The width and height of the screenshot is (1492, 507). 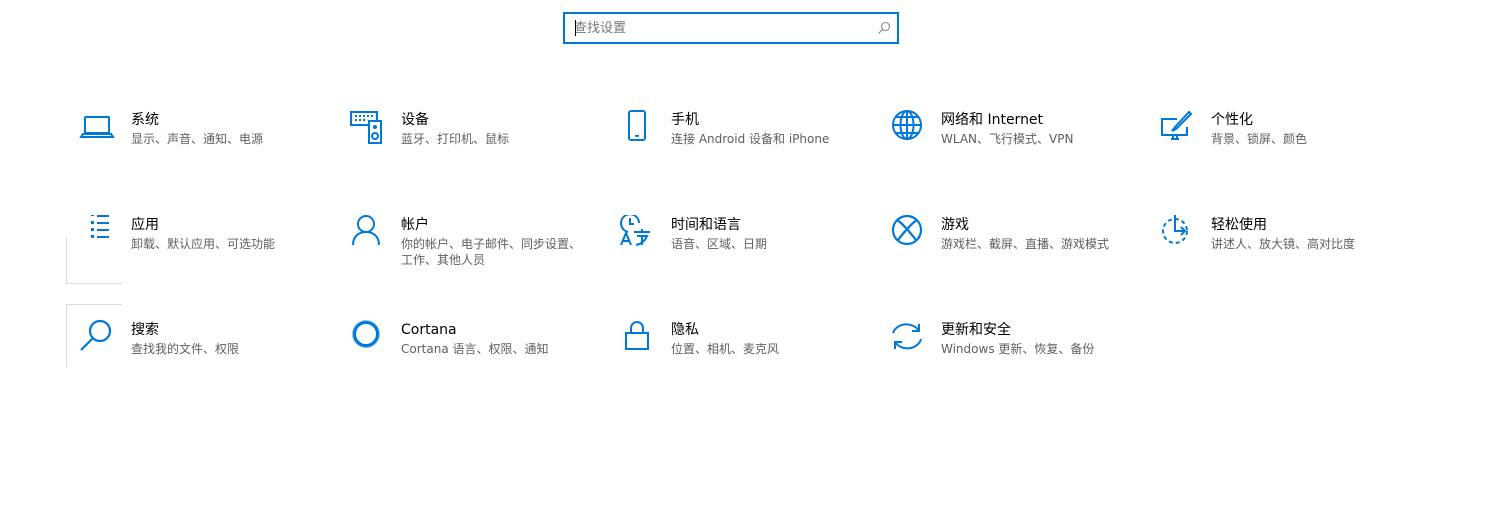 I want to click on tile-description: Cortana 语言、权限、通知, so click(x=475, y=349).